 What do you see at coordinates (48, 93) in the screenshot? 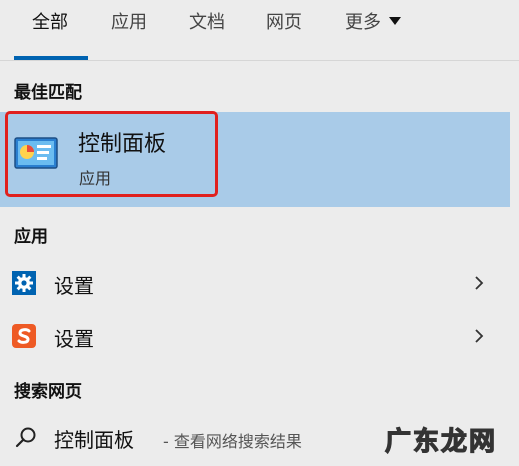
I see `section-best-match: 最佳匹配` at bounding box center [48, 93].